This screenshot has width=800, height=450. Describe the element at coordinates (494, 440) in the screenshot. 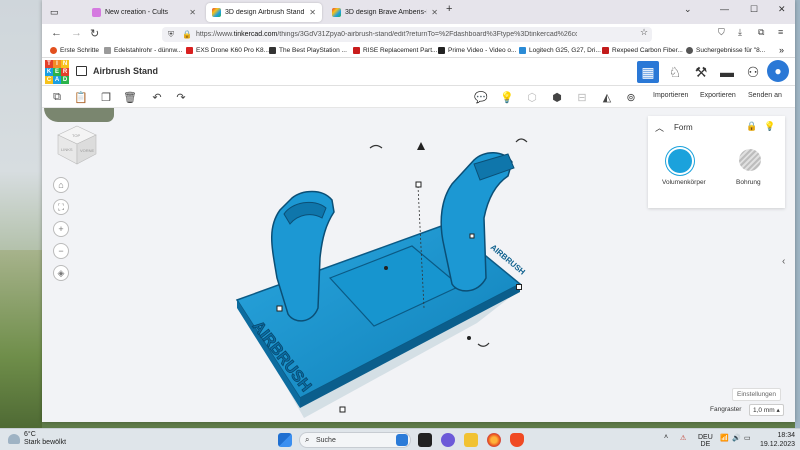

I see `firefox-icon` at that location.